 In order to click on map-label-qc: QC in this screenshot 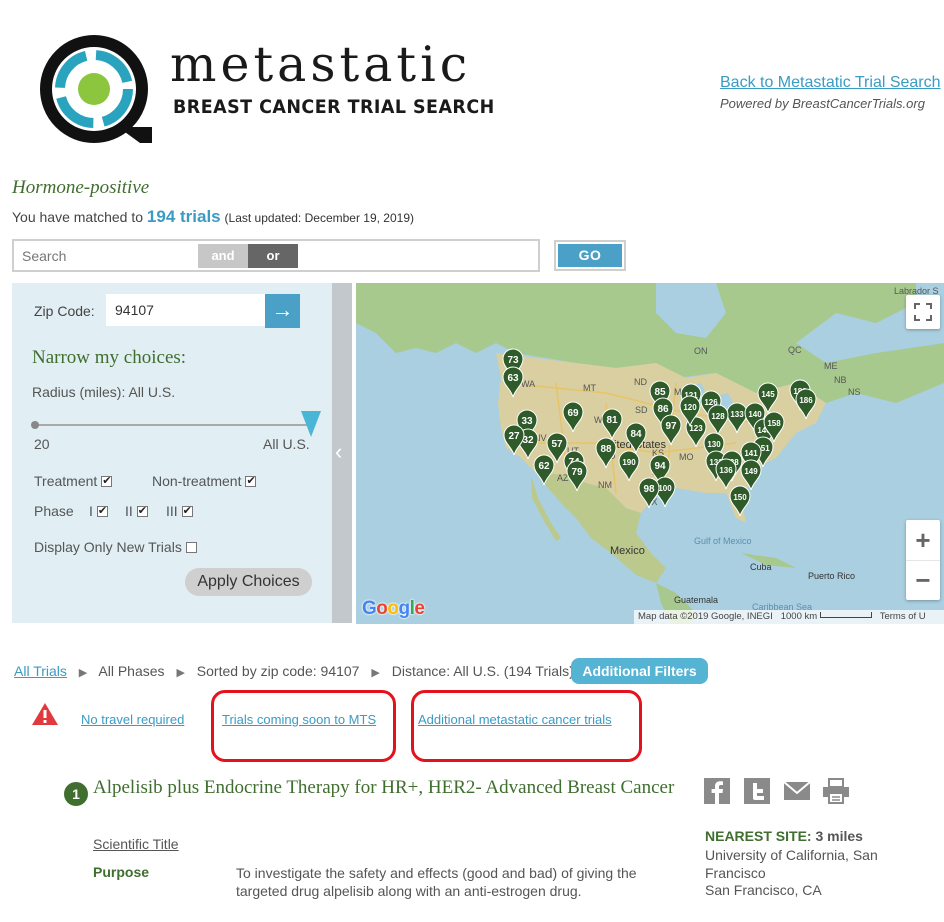, I will do `click(795, 350)`.